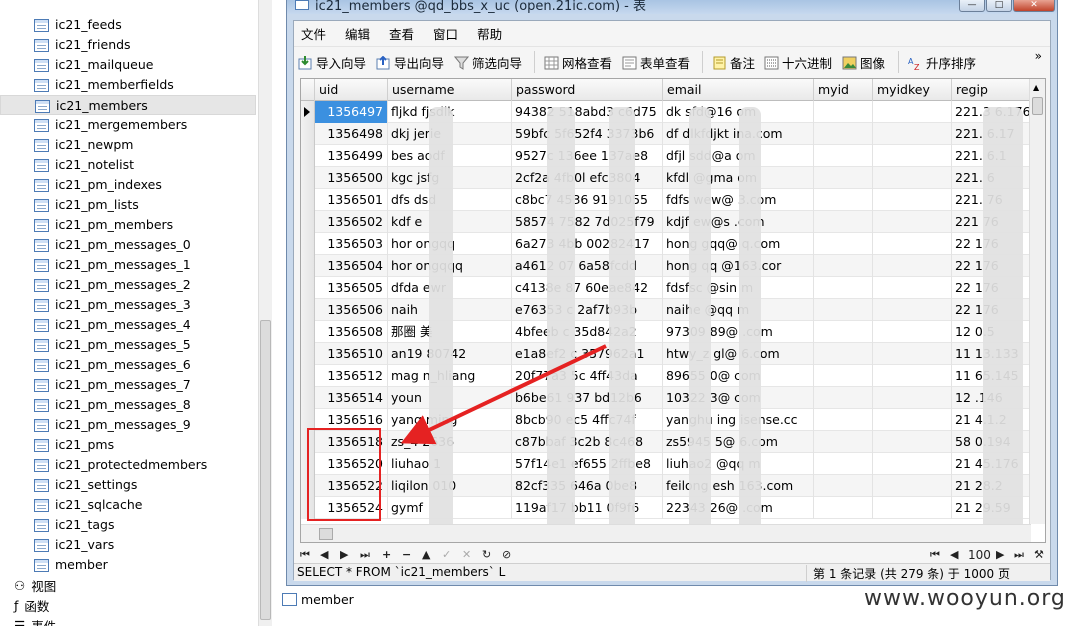  Describe the element at coordinates (1034, 6) in the screenshot. I see `close-button: ✕` at that location.